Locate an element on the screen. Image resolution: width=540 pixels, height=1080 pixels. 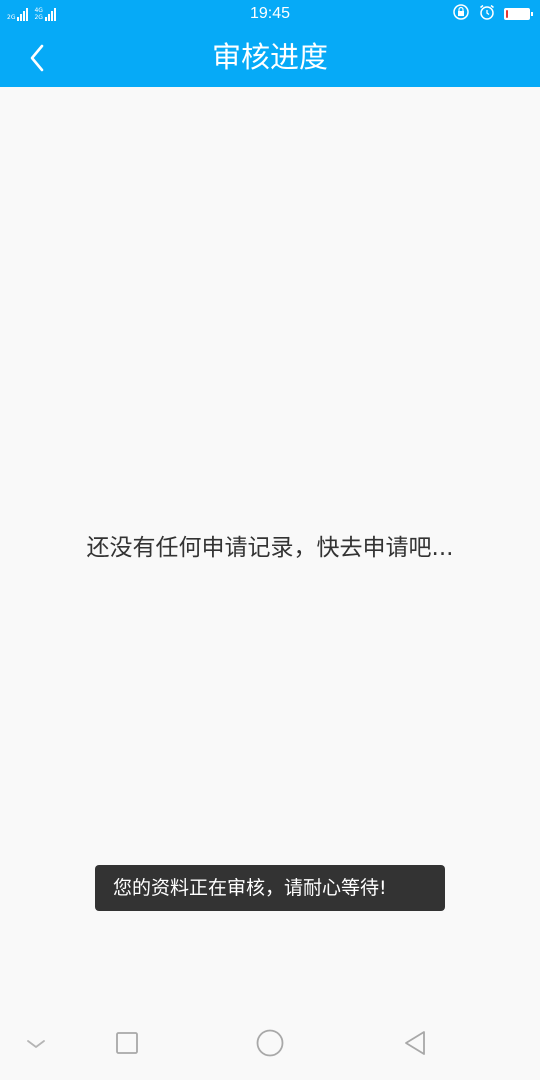
triangle-back-icon is located at coordinates (415, 1045).